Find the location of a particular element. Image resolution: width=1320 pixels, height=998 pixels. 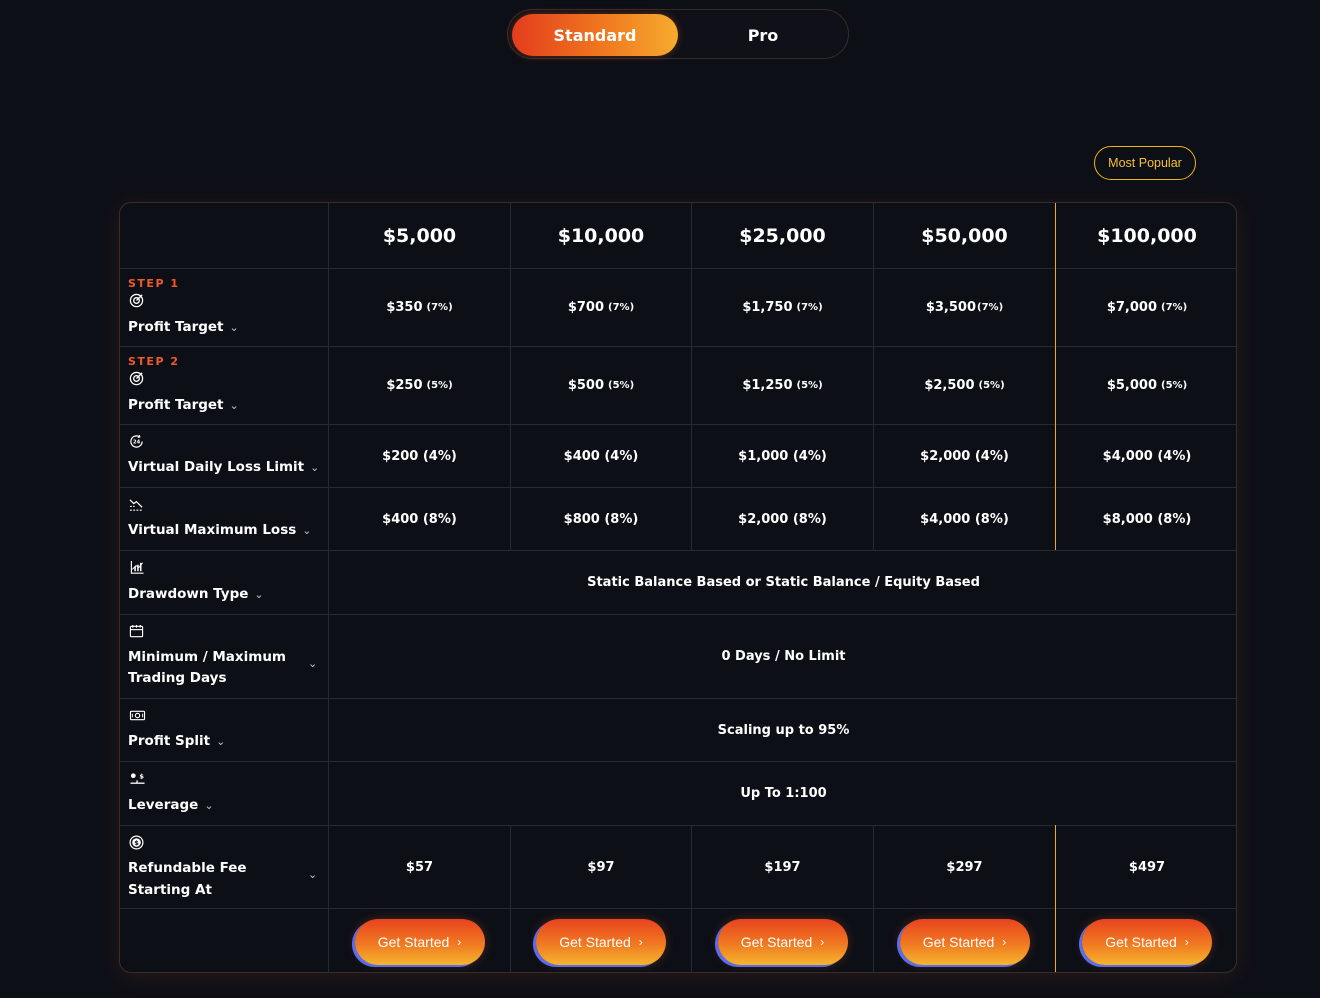

value-cell: $250 (5%) is located at coordinates (419, 385).